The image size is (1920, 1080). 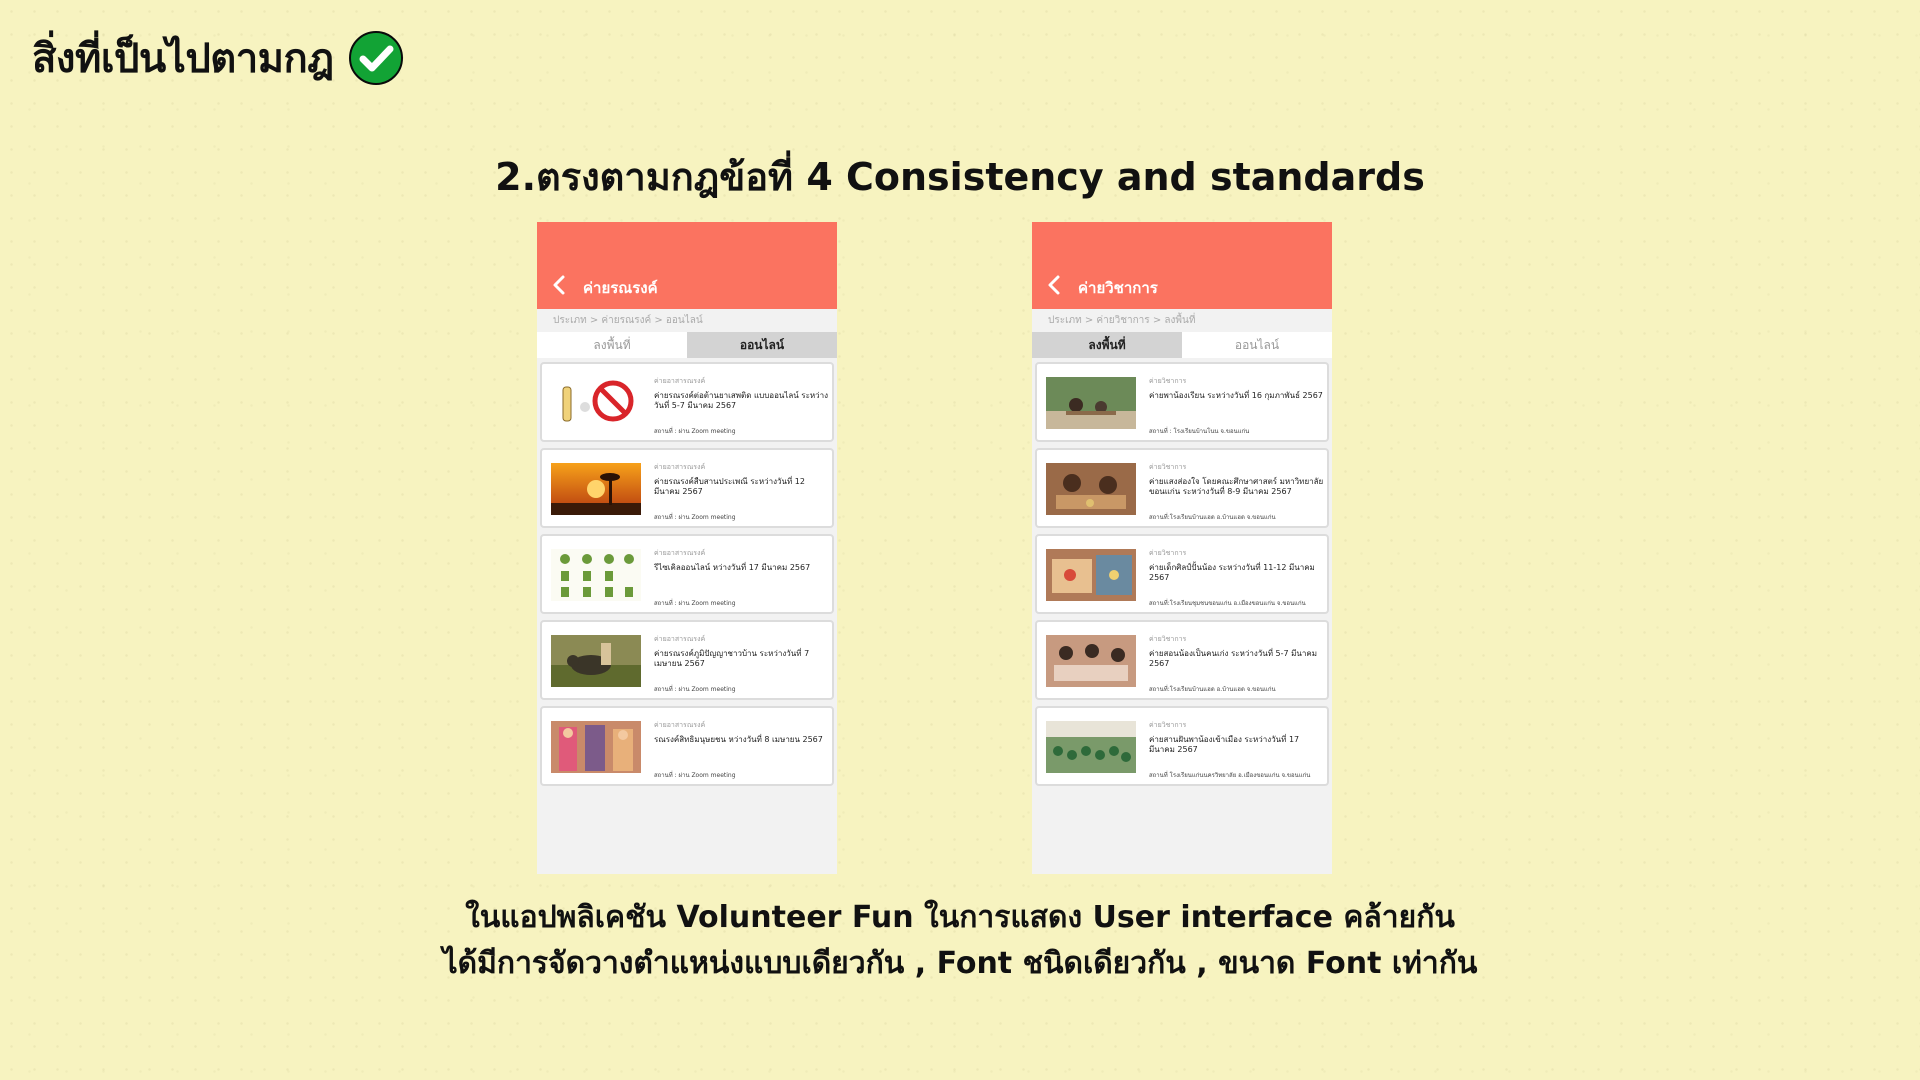 What do you see at coordinates (183, 59) in the screenshot?
I see `header-title: สิ่งที่เป็นไปตามกฎ` at bounding box center [183, 59].